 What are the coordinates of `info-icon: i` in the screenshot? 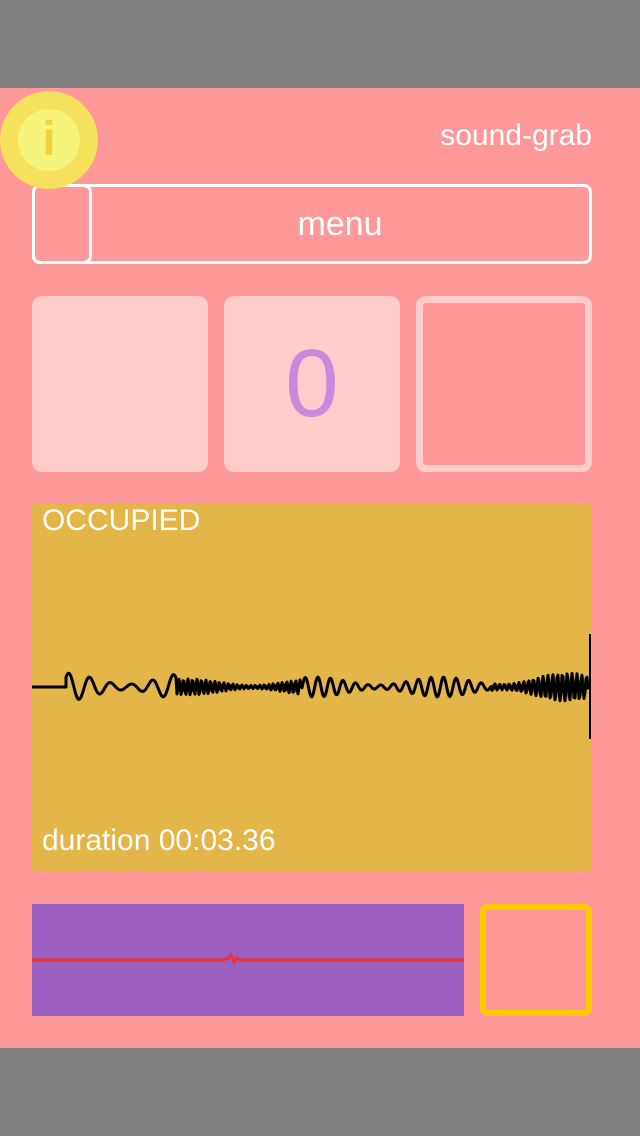 It's located at (49, 140).